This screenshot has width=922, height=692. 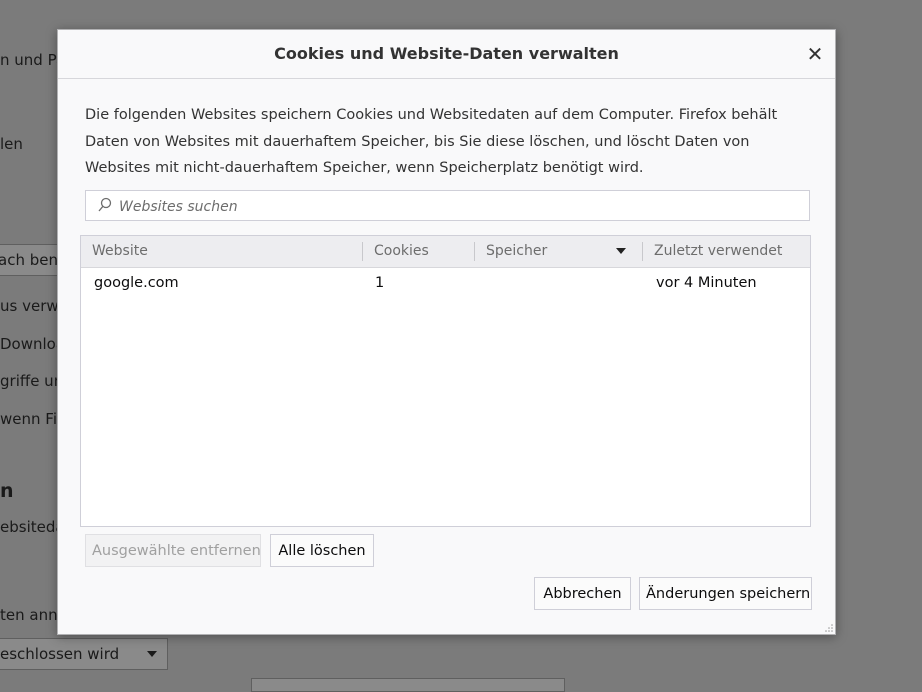 I want to click on search-field, so click(x=447, y=206).